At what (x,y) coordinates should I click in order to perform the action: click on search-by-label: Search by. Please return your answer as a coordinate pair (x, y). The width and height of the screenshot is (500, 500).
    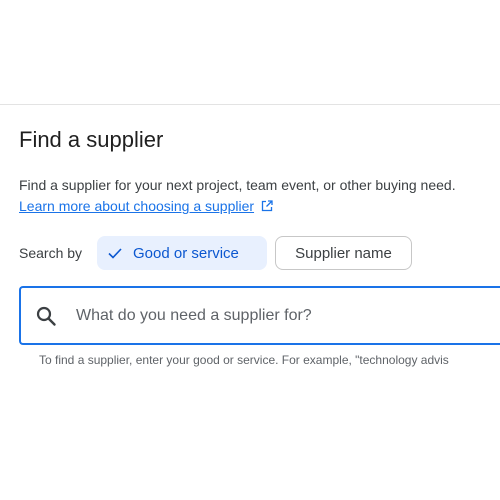
    Looking at the image, I should click on (51, 253).